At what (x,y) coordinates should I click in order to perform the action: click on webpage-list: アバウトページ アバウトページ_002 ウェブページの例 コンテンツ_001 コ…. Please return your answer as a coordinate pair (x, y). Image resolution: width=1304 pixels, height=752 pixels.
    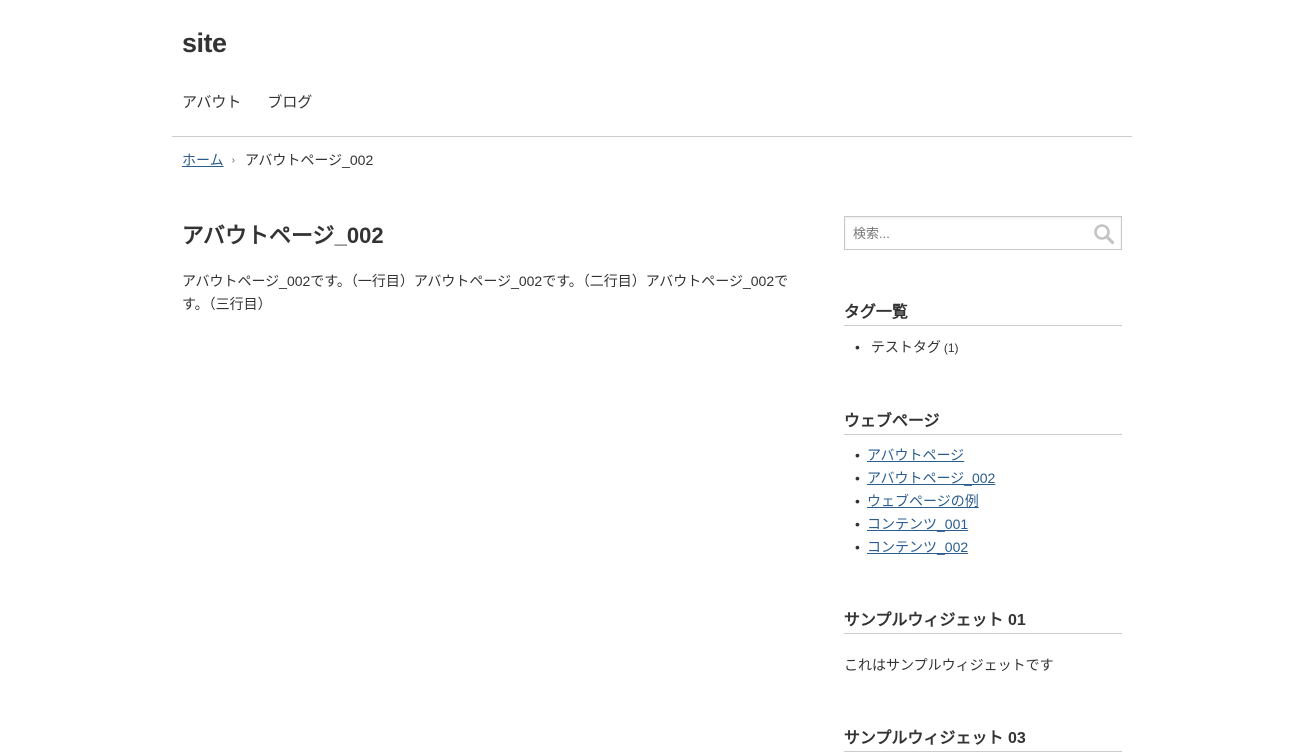
    Looking at the image, I should click on (925, 501).